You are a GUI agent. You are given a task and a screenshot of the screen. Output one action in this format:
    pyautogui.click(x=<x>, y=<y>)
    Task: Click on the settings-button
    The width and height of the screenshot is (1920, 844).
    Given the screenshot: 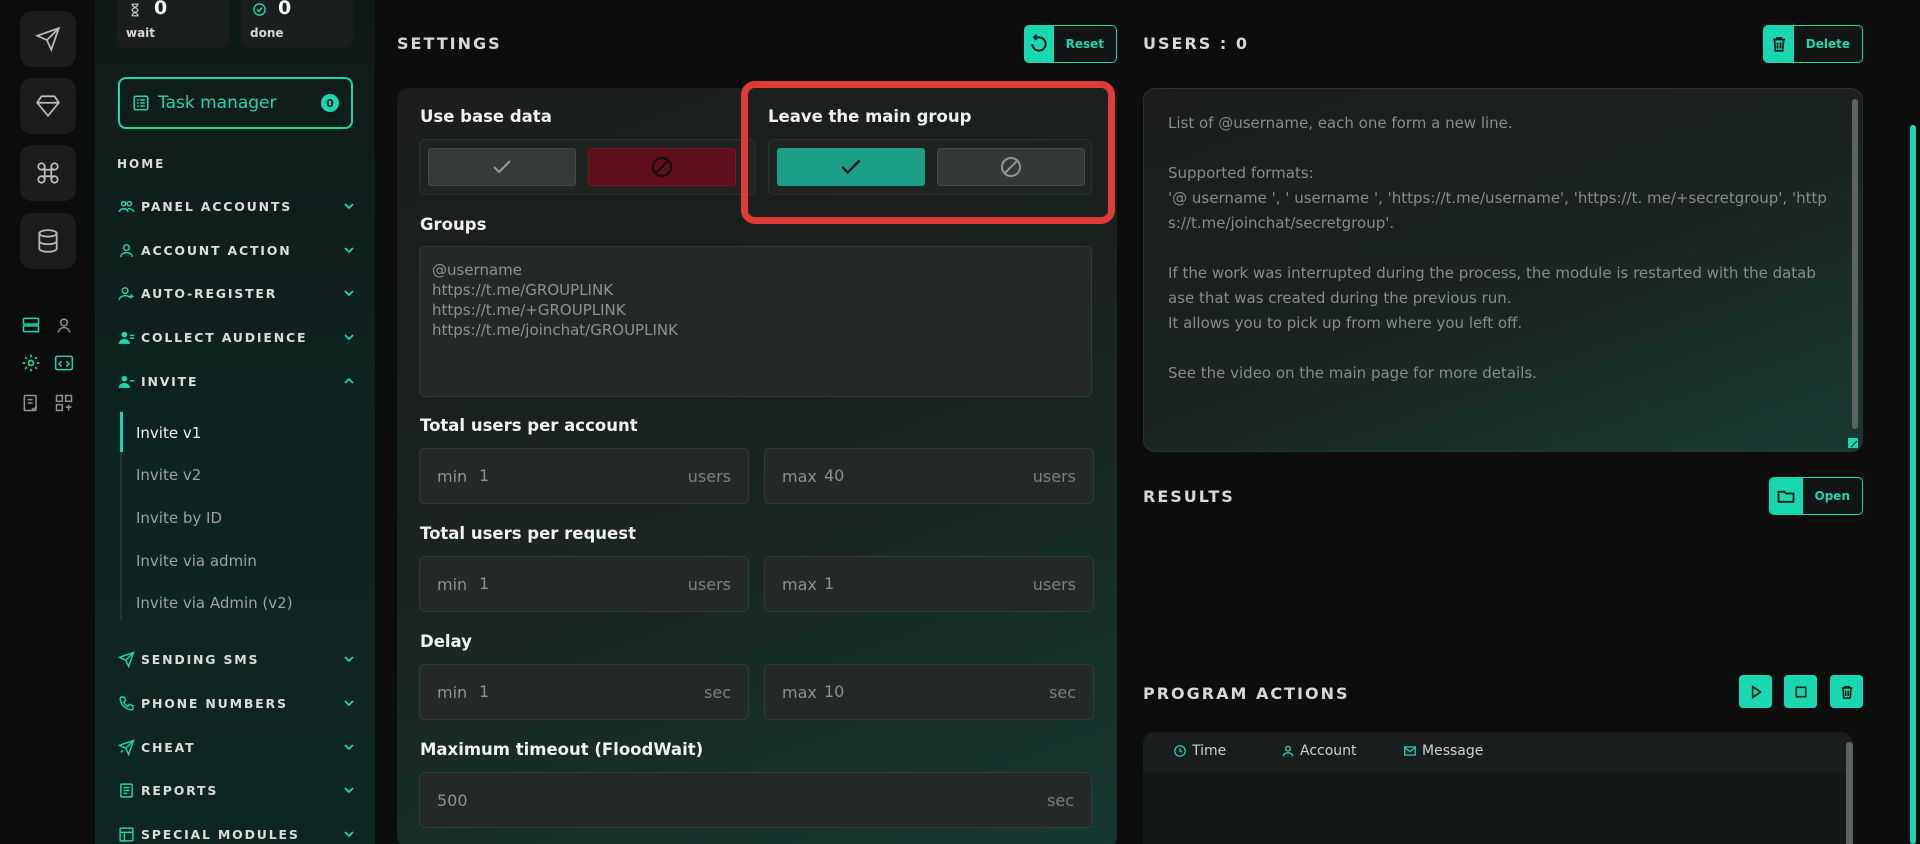 What is the action you would take?
    pyautogui.click(x=31, y=363)
    